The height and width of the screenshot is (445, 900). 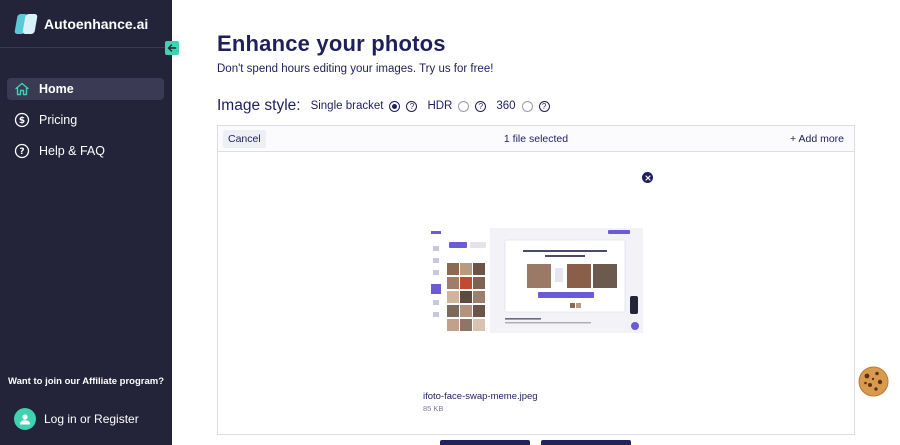 What do you see at coordinates (86, 47) in the screenshot?
I see `sidebar-divider` at bounding box center [86, 47].